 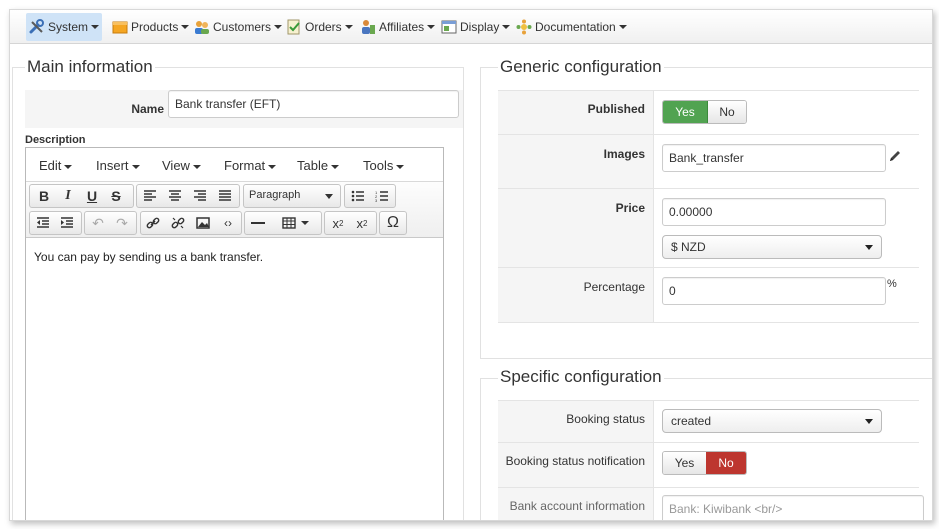 I want to click on currency-select: $ NZD, so click(x=772, y=247).